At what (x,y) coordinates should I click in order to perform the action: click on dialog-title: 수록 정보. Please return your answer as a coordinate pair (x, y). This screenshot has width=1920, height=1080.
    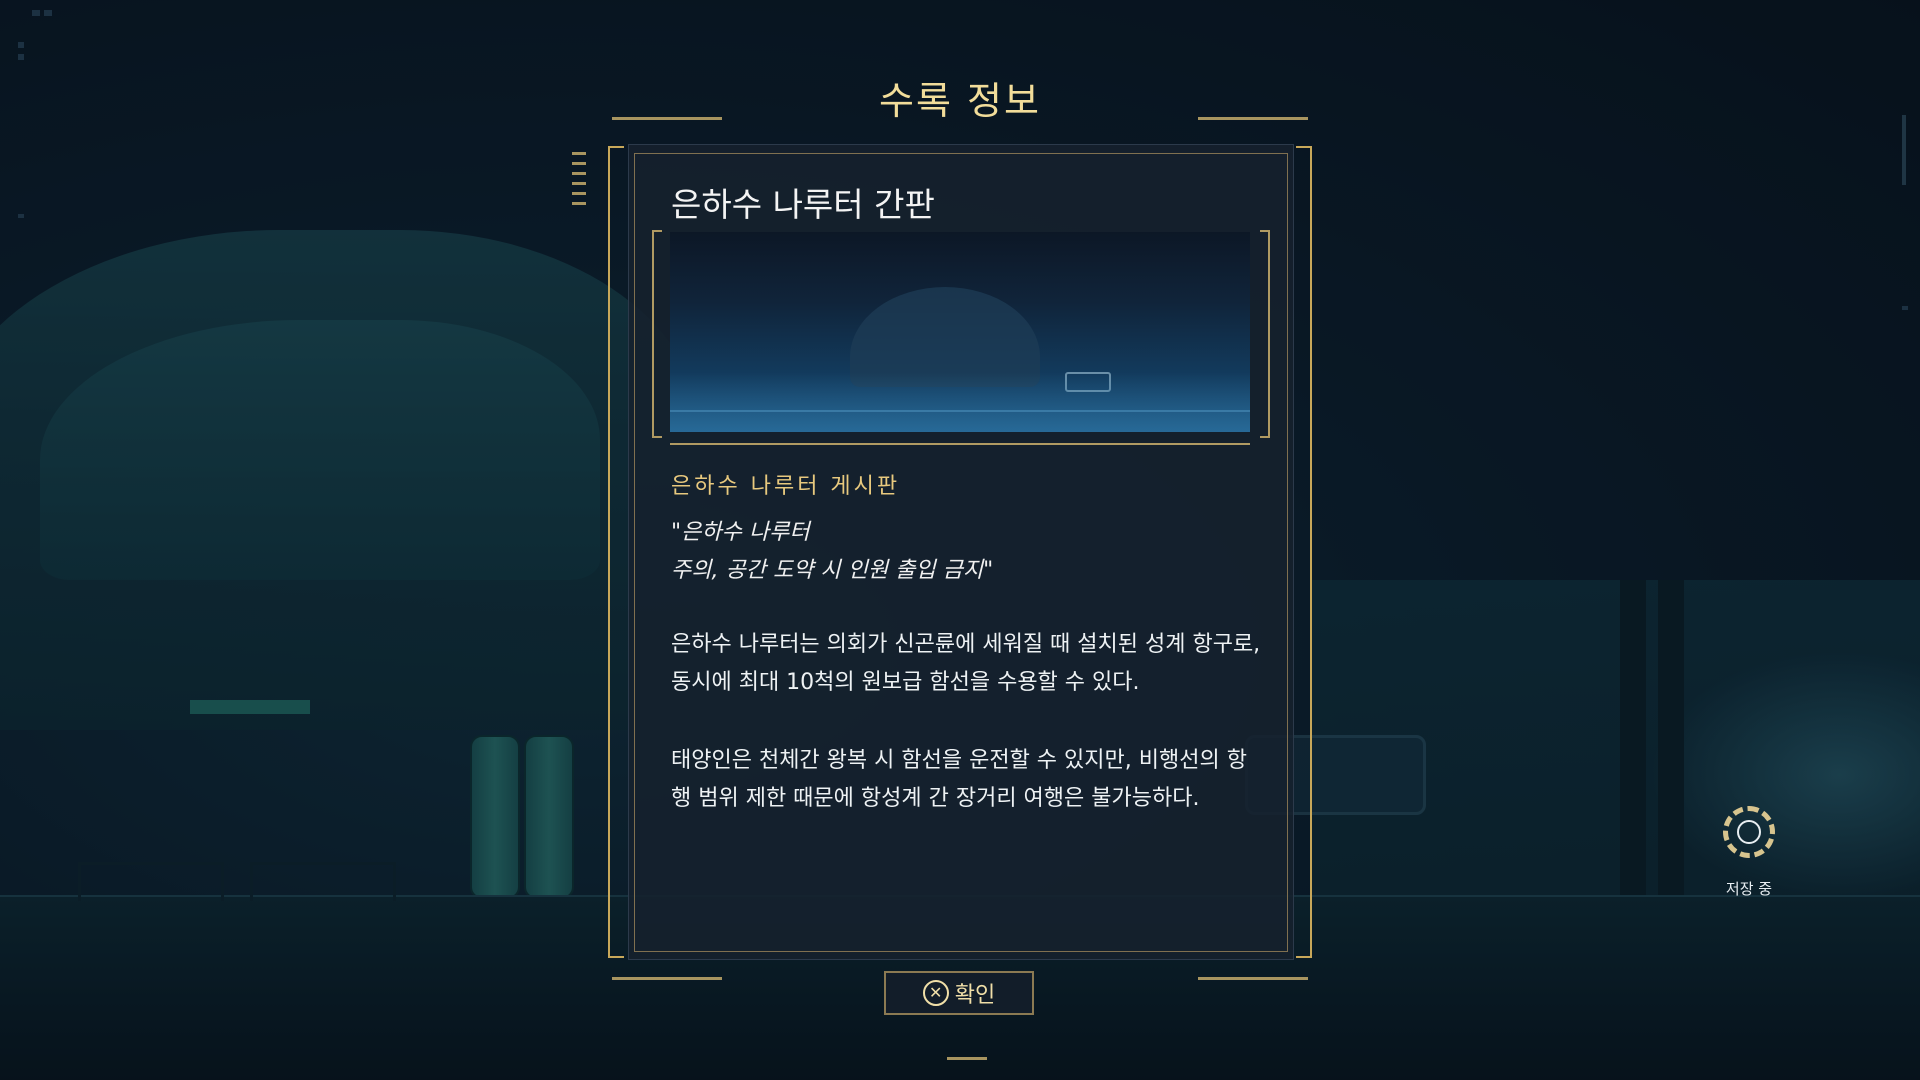
    Looking at the image, I should click on (960, 101).